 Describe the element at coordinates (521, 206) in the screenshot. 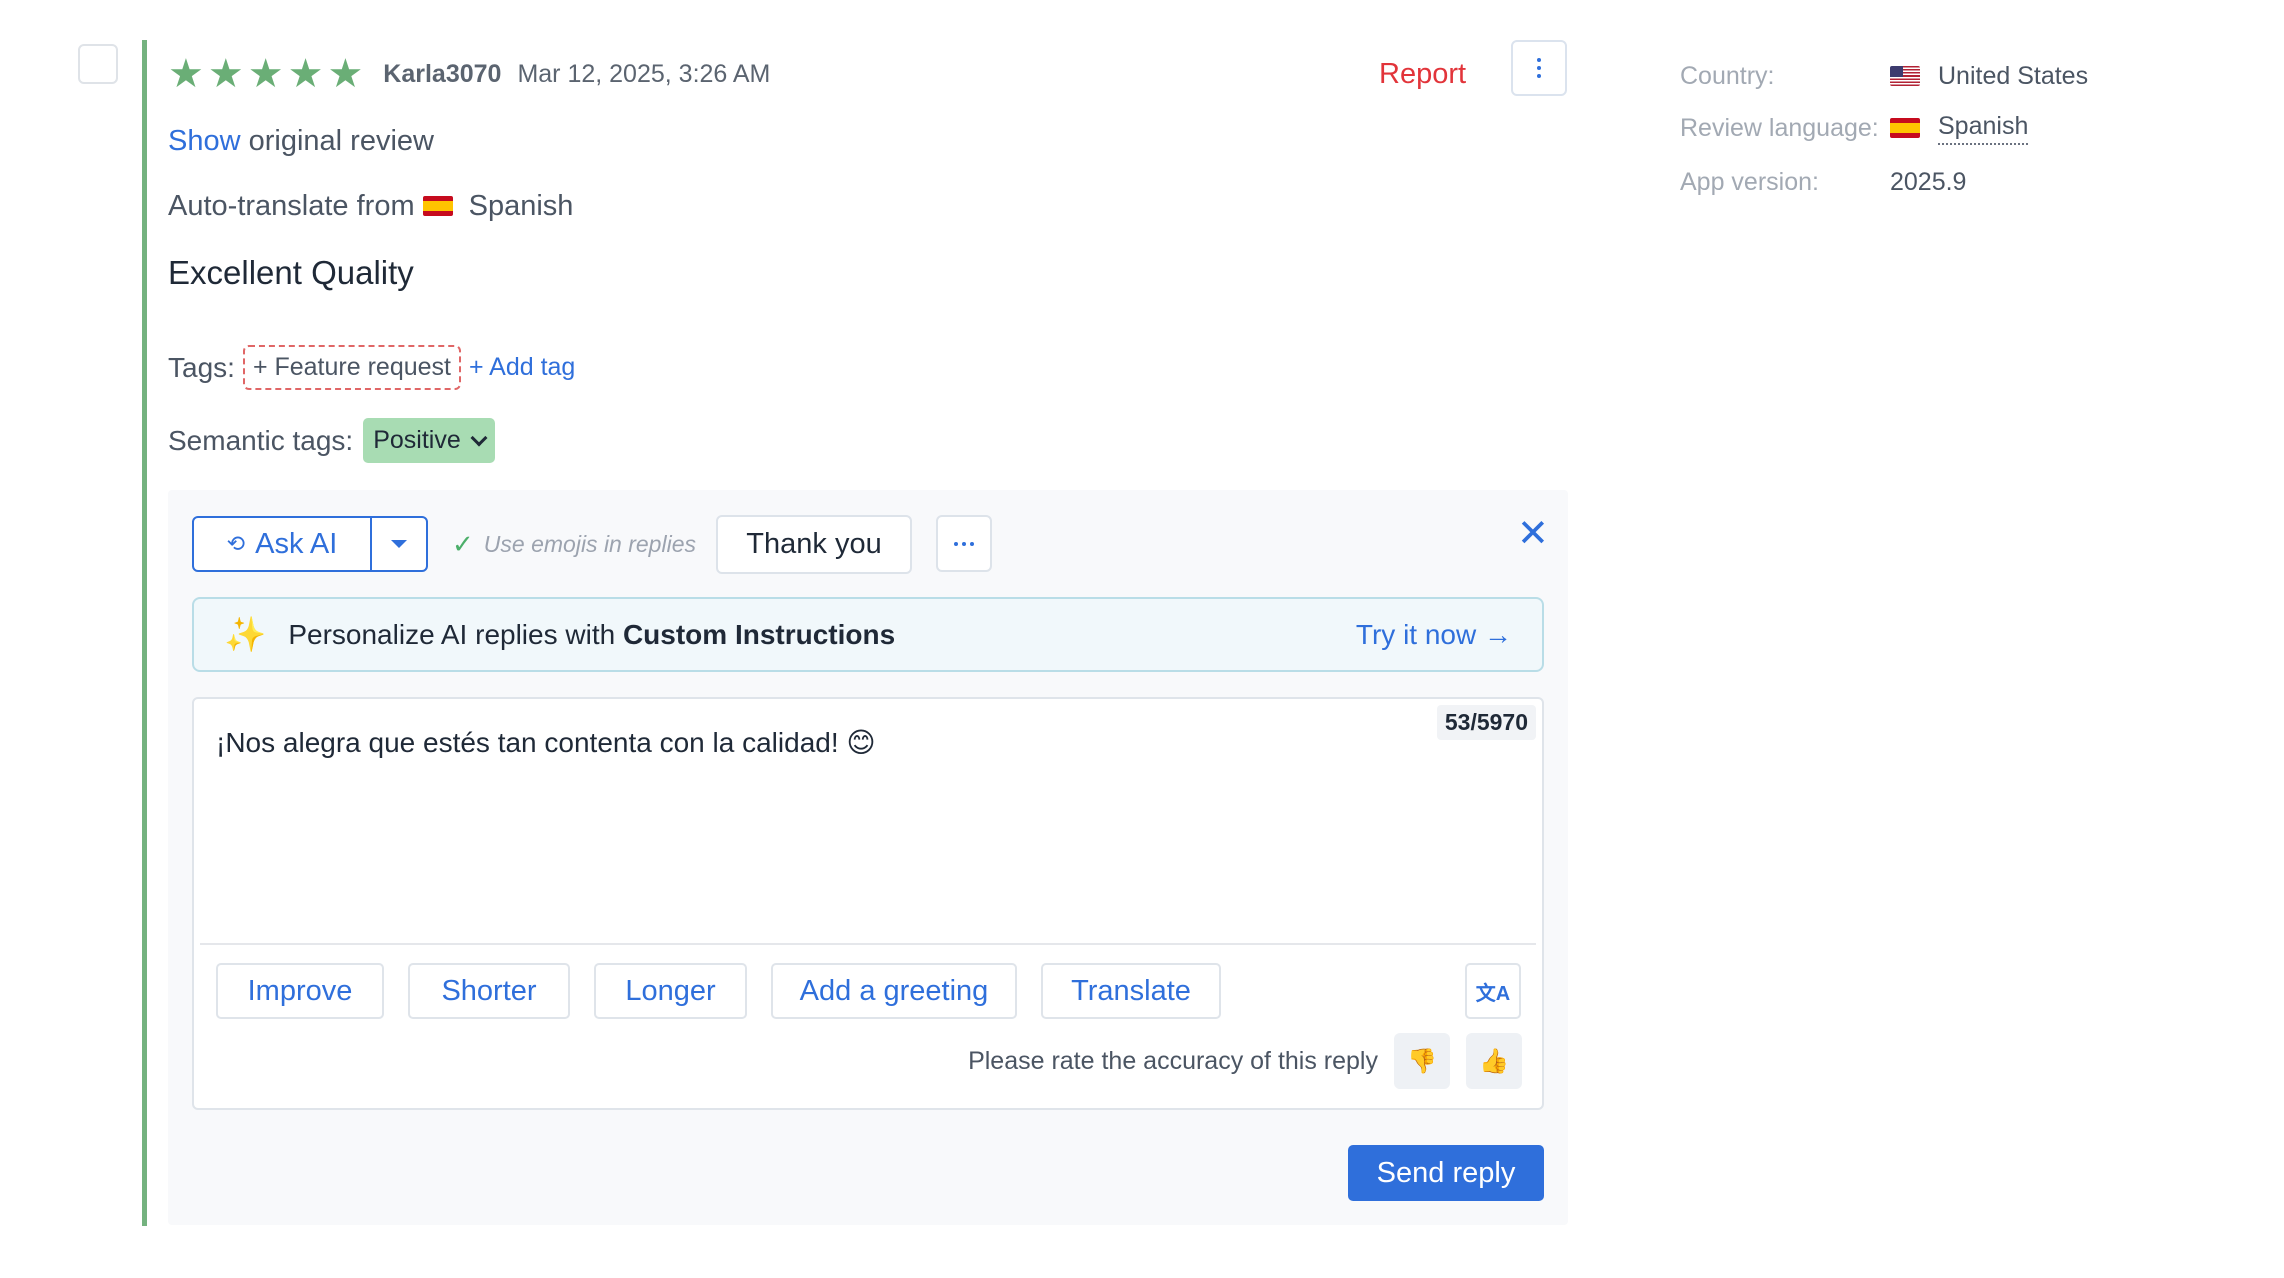

I see `source-language: Spanish` at that location.